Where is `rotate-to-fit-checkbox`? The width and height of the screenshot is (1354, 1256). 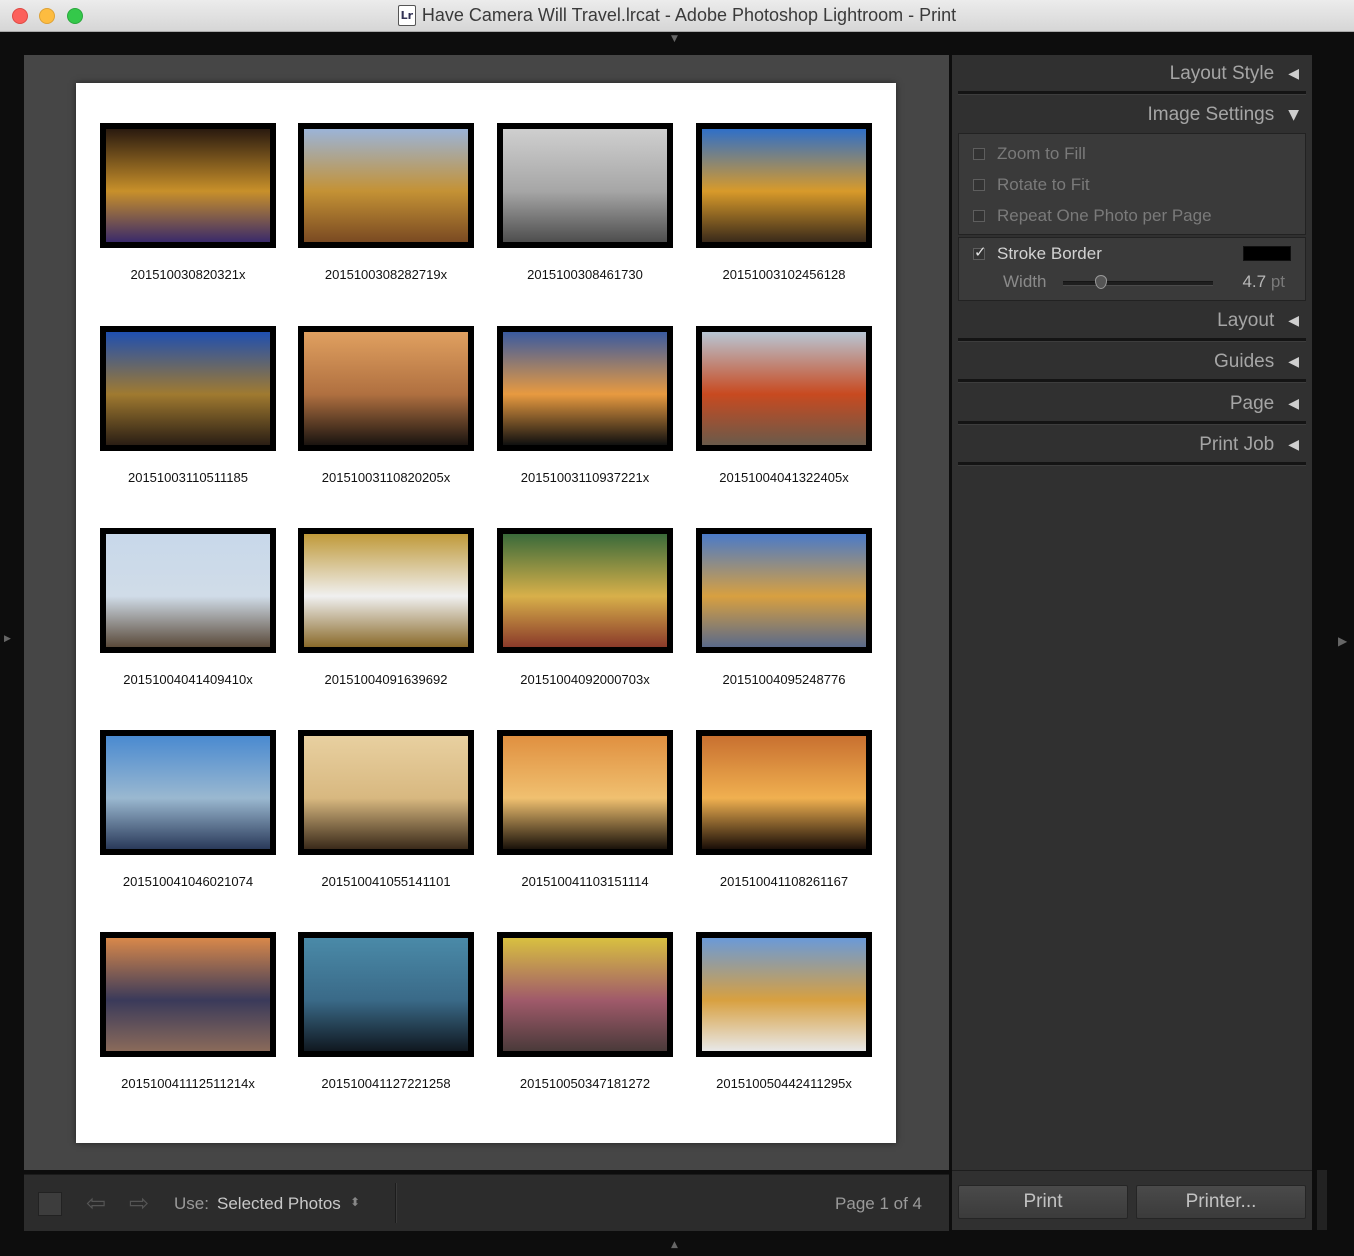 rotate-to-fit-checkbox is located at coordinates (979, 185).